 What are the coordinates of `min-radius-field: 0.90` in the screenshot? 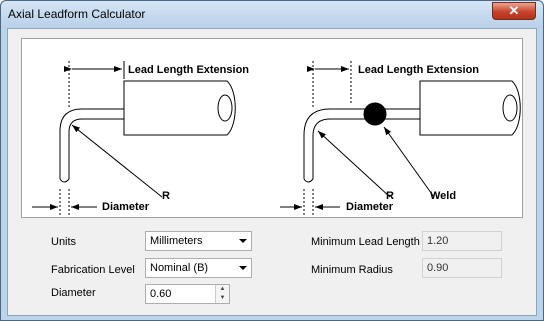 It's located at (462, 268).